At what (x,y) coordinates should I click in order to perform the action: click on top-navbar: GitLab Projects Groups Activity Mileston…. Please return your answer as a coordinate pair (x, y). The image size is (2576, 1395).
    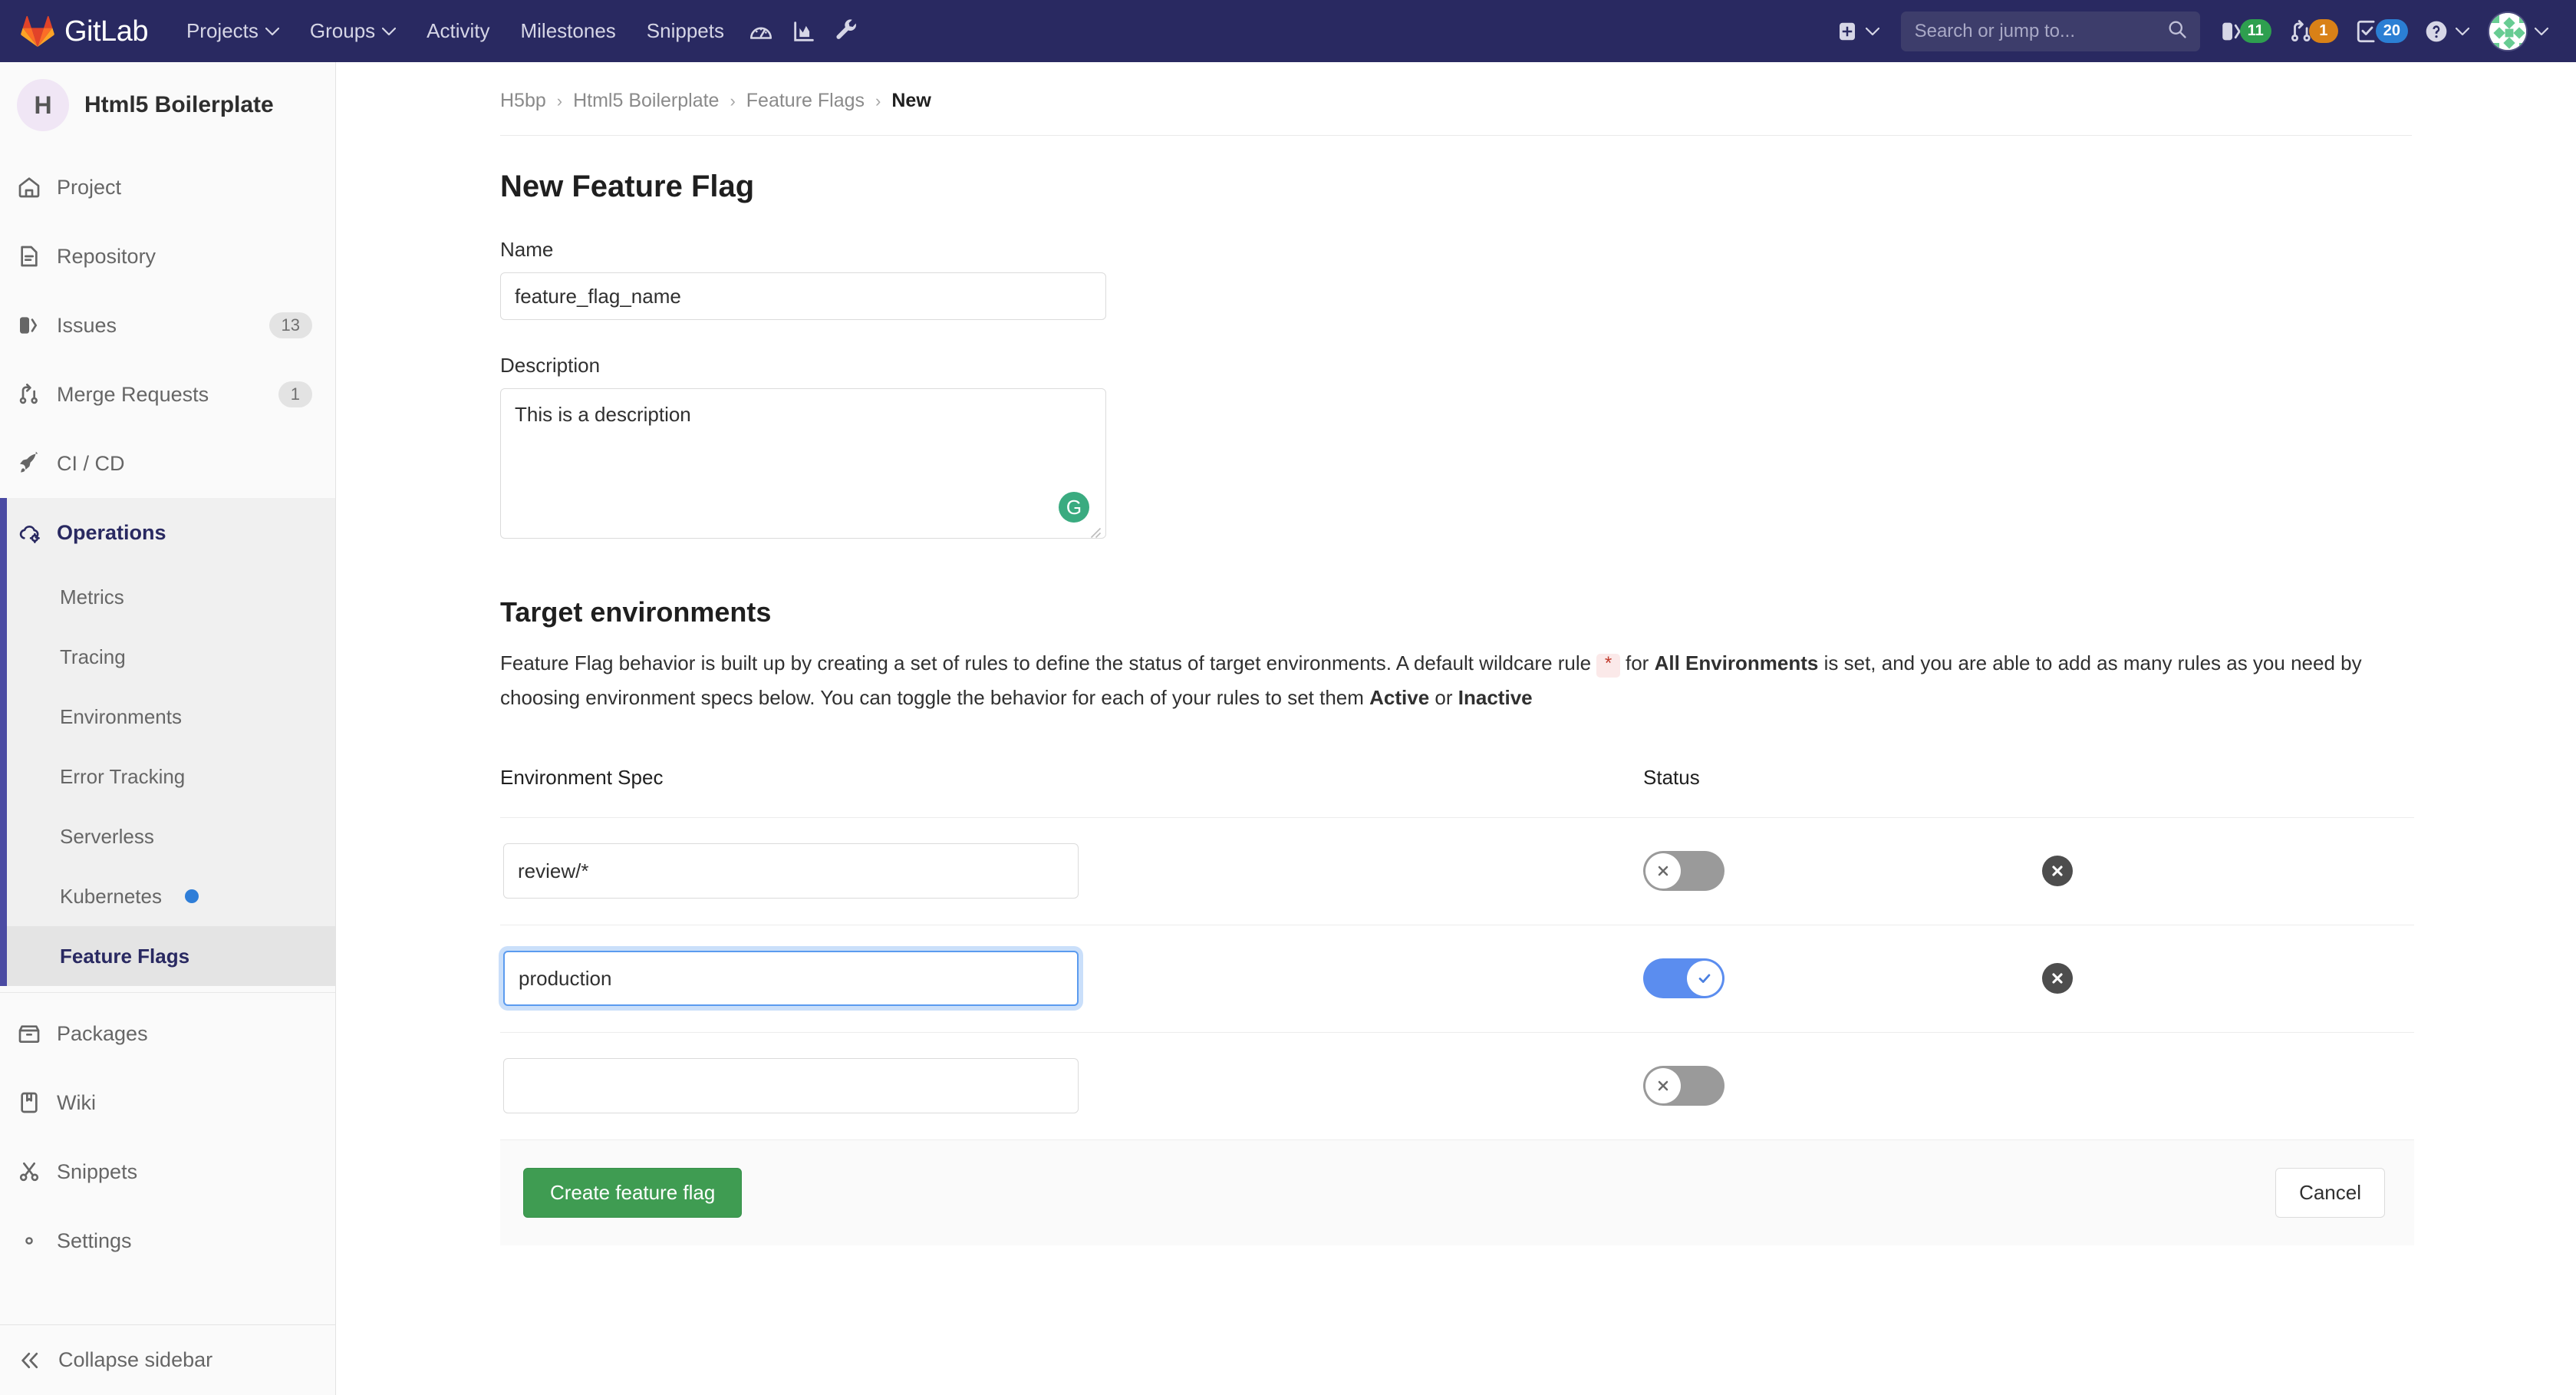
    Looking at the image, I should click on (1288, 31).